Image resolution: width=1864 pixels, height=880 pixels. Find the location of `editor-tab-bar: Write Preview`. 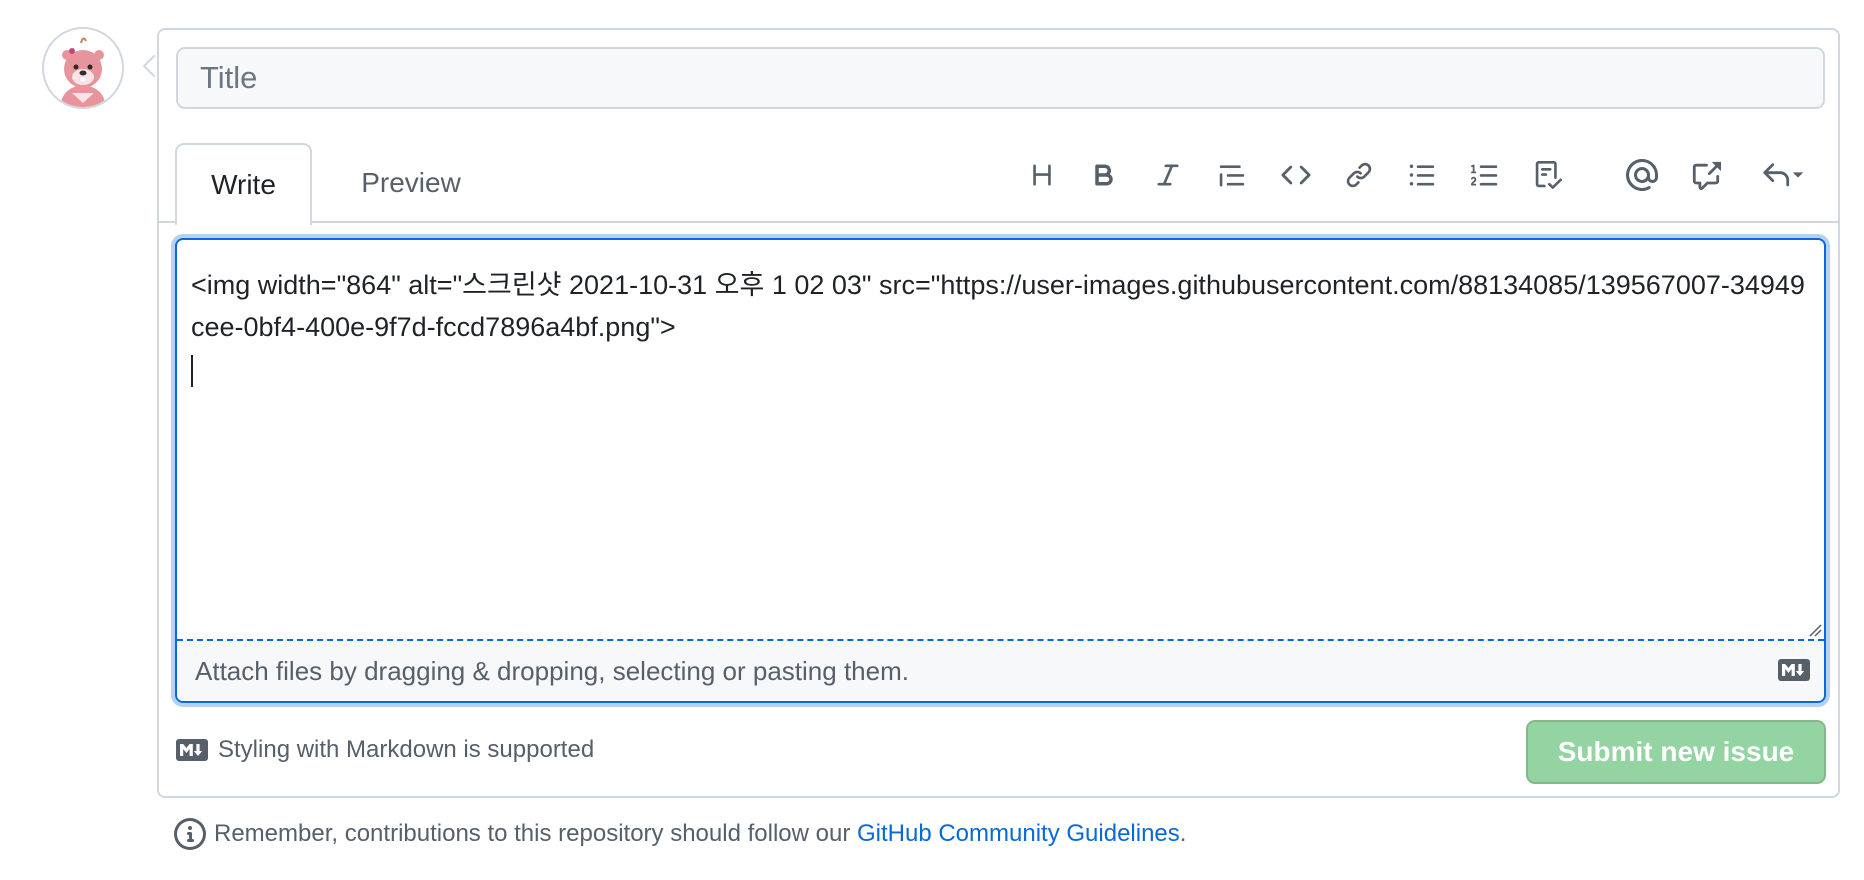

editor-tab-bar: Write Preview is located at coordinates (998, 184).